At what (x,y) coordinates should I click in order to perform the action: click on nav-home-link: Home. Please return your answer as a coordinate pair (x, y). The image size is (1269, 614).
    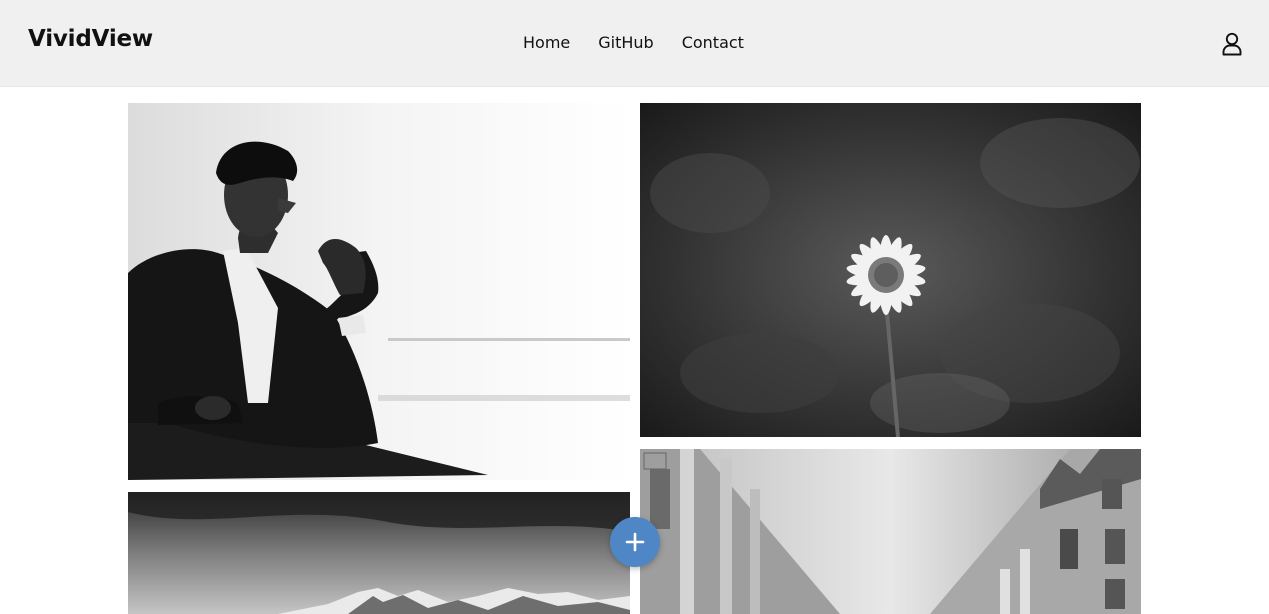
    Looking at the image, I should click on (546, 43).